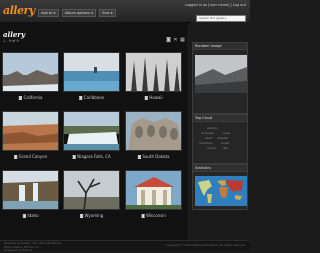 This screenshot has width=320, height=253. I want to click on tag-link: vacation, so click(212, 128).